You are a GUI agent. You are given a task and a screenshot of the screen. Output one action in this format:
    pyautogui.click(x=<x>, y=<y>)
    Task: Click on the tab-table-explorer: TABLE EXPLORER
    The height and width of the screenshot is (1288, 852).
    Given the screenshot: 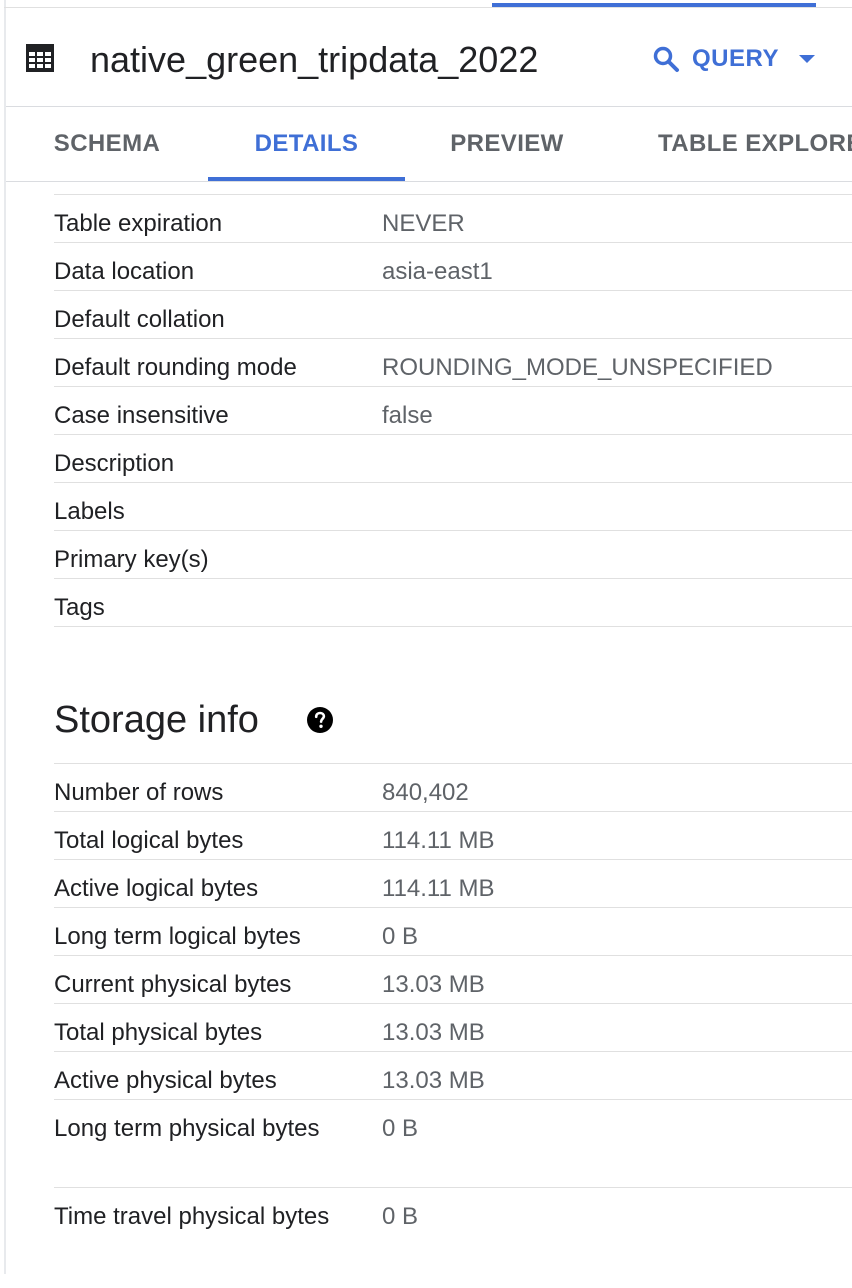 What is the action you would take?
    pyautogui.click(x=729, y=144)
    